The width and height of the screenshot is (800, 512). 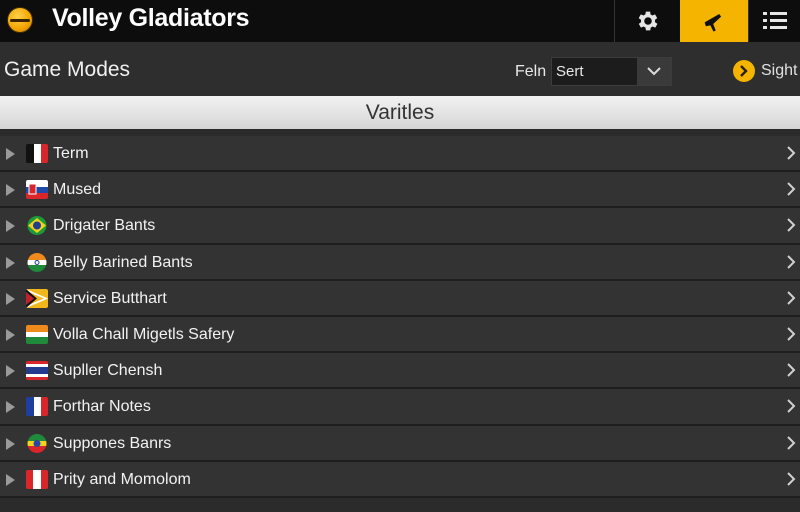 I want to click on list-item-label: Service Butthart, so click(x=110, y=298).